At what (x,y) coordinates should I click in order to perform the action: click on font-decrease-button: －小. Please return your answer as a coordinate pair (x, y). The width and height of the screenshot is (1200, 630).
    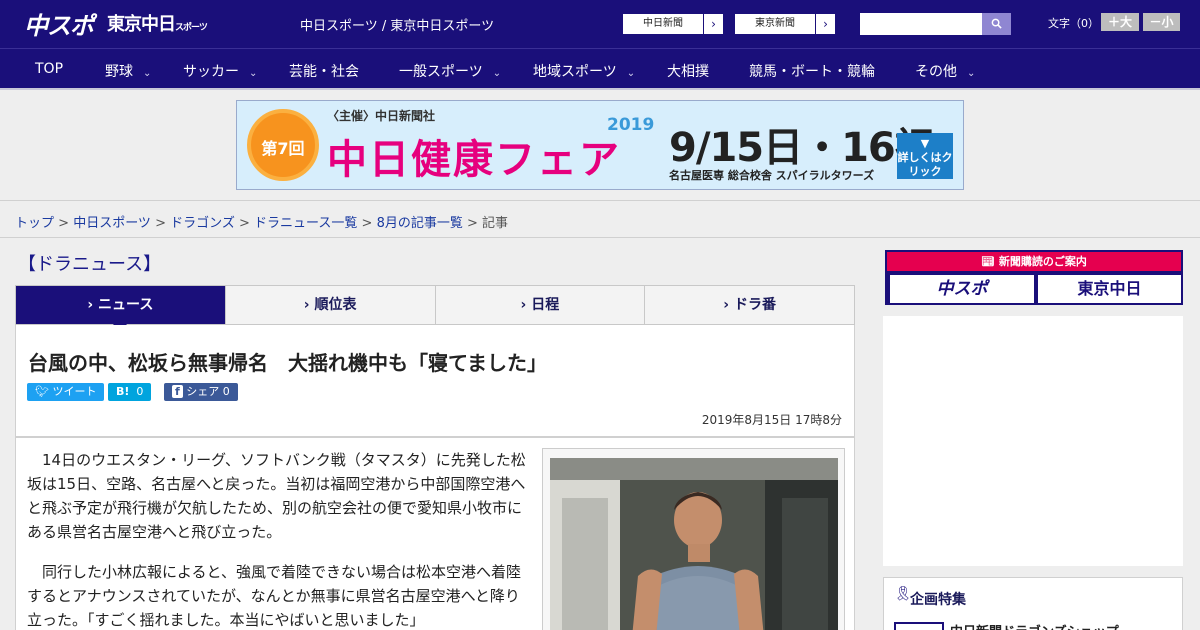
    Looking at the image, I should click on (1161, 22).